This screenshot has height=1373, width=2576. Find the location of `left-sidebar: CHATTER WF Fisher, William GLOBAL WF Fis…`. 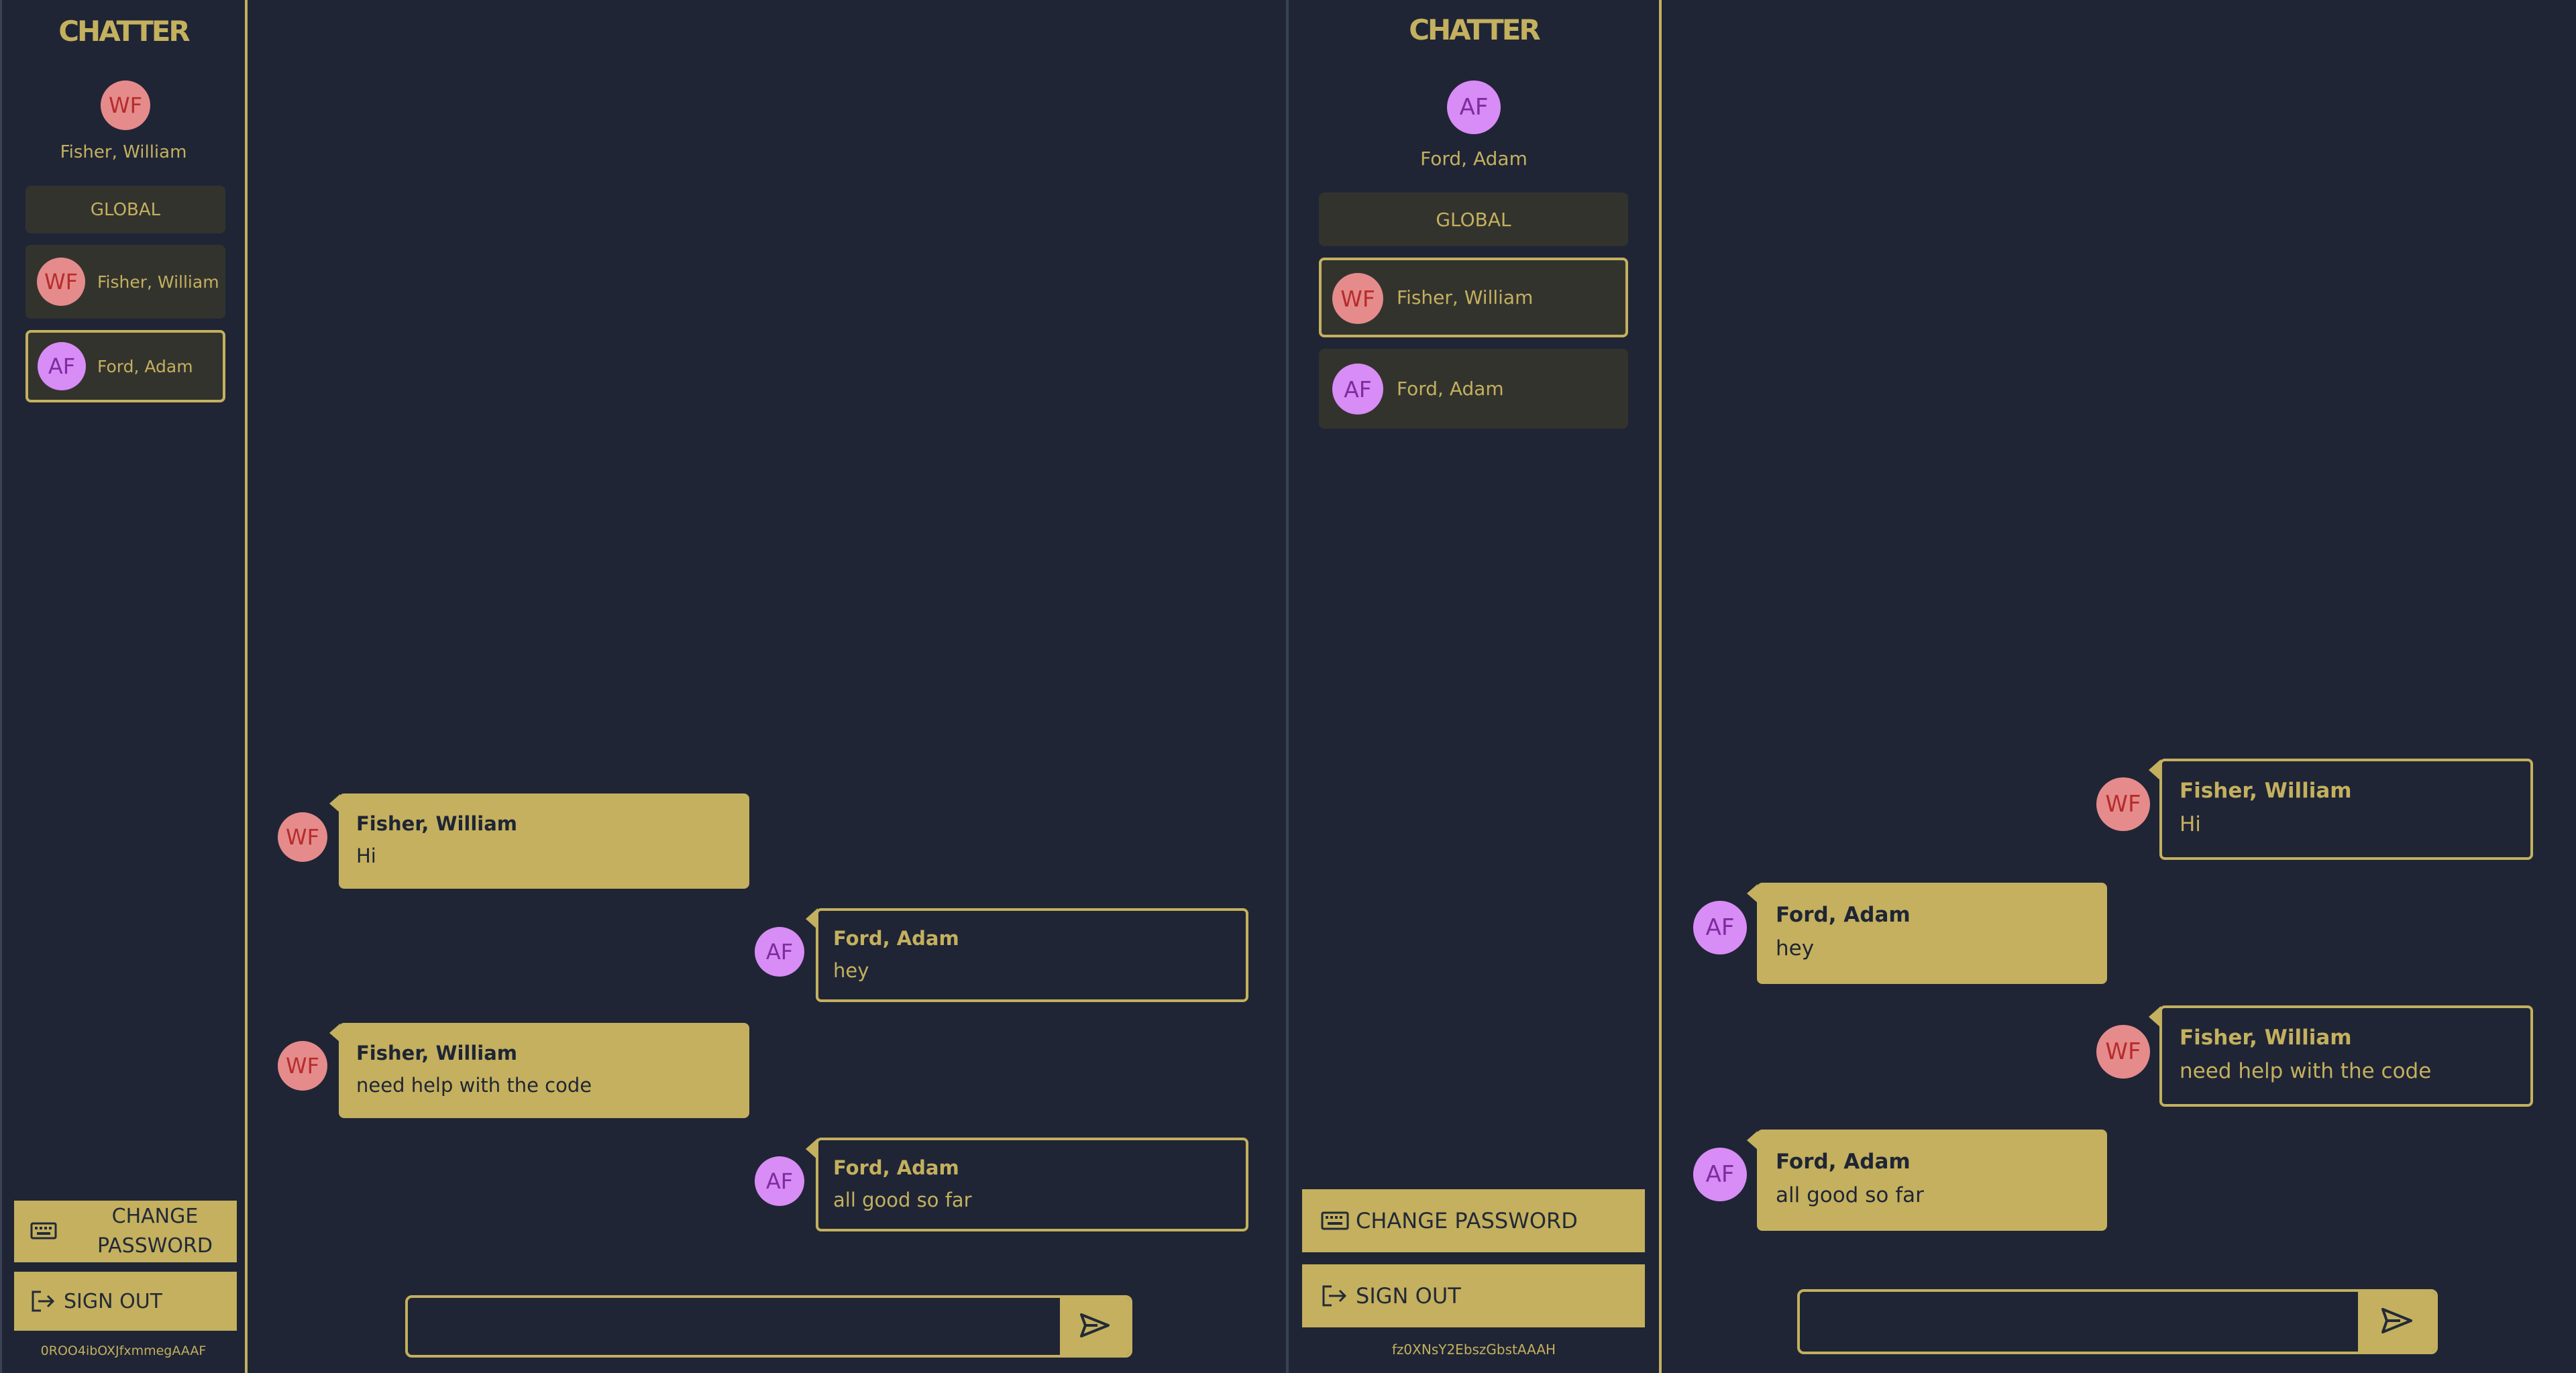

left-sidebar: CHATTER WF Fisher, William GLOBAL WF Fis… is located at coordinates (125, 686).